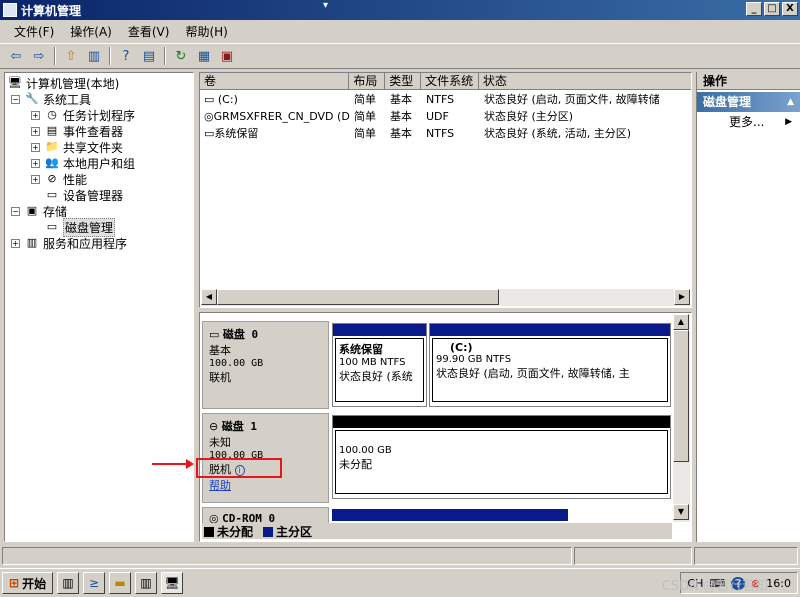  What do you see at coordinates (585, 81) in the screenshot?
I see `column-header-status: 状态` at bounding box center [585, 81].